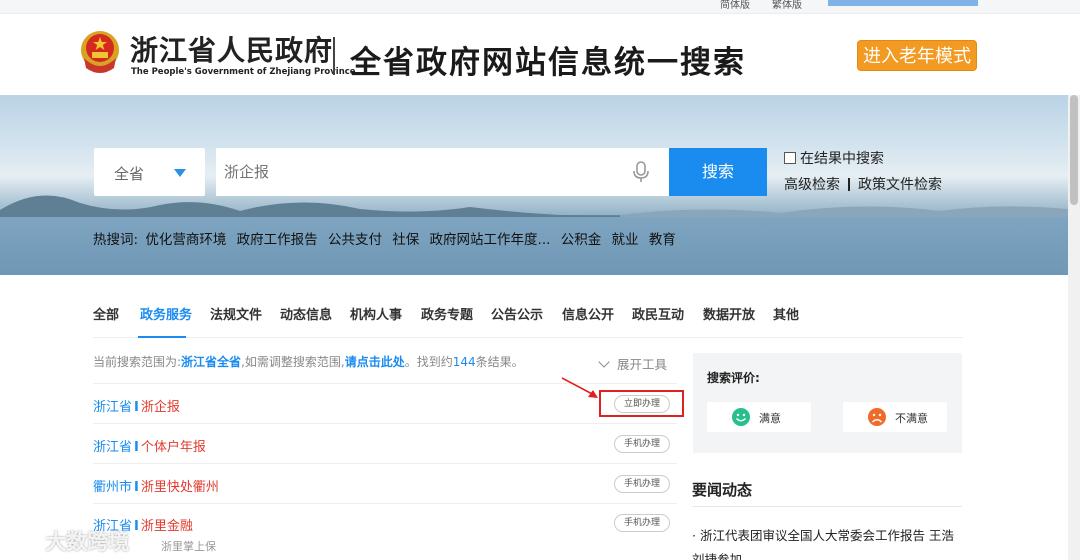 The height and width of the screenshot is (560, 1080). I want to click on watermark: 大数跨境, so click(68, 541).